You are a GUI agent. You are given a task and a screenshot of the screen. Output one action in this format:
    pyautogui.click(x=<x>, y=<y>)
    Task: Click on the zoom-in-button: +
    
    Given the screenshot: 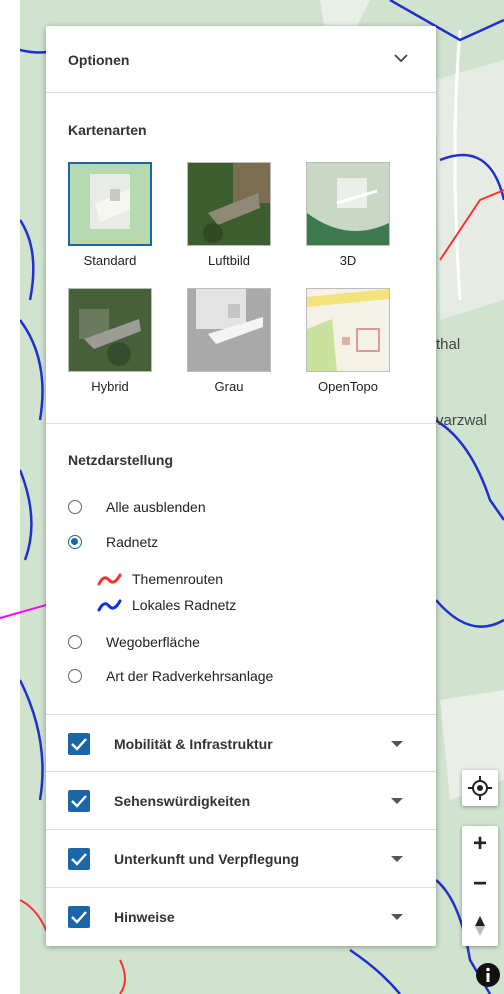 What is the action you would take?
    pyautogui.click(x=480, y=844)
    